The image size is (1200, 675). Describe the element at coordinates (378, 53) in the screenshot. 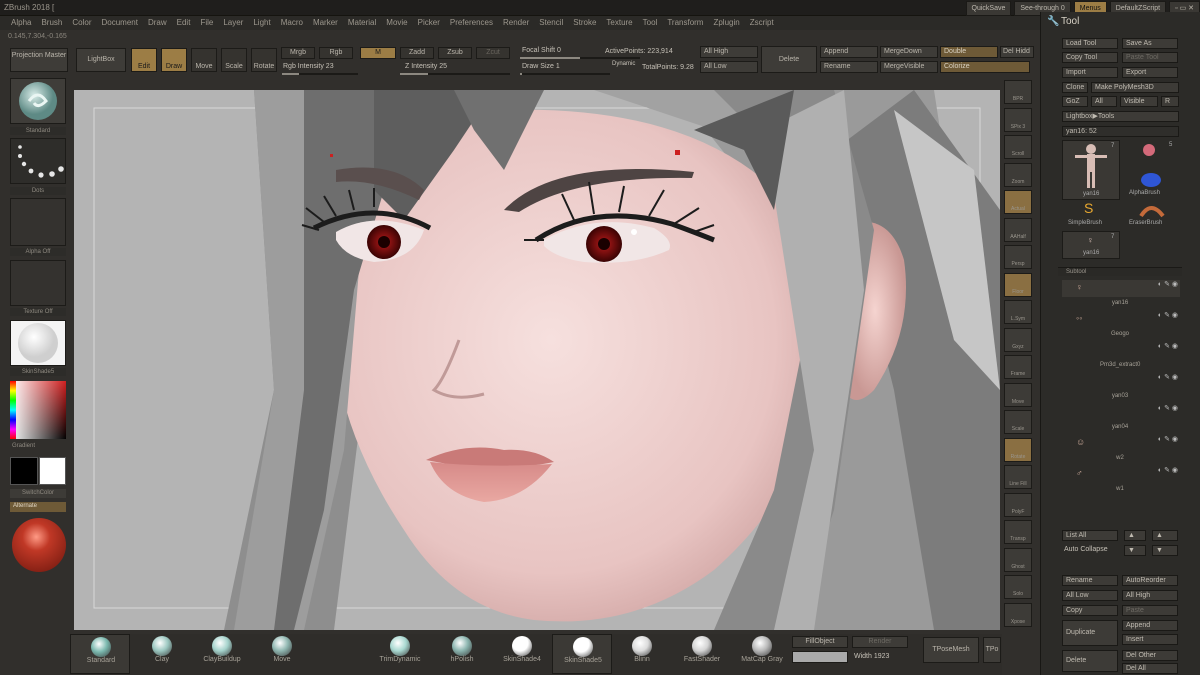

I see `m-button: M` at that location.